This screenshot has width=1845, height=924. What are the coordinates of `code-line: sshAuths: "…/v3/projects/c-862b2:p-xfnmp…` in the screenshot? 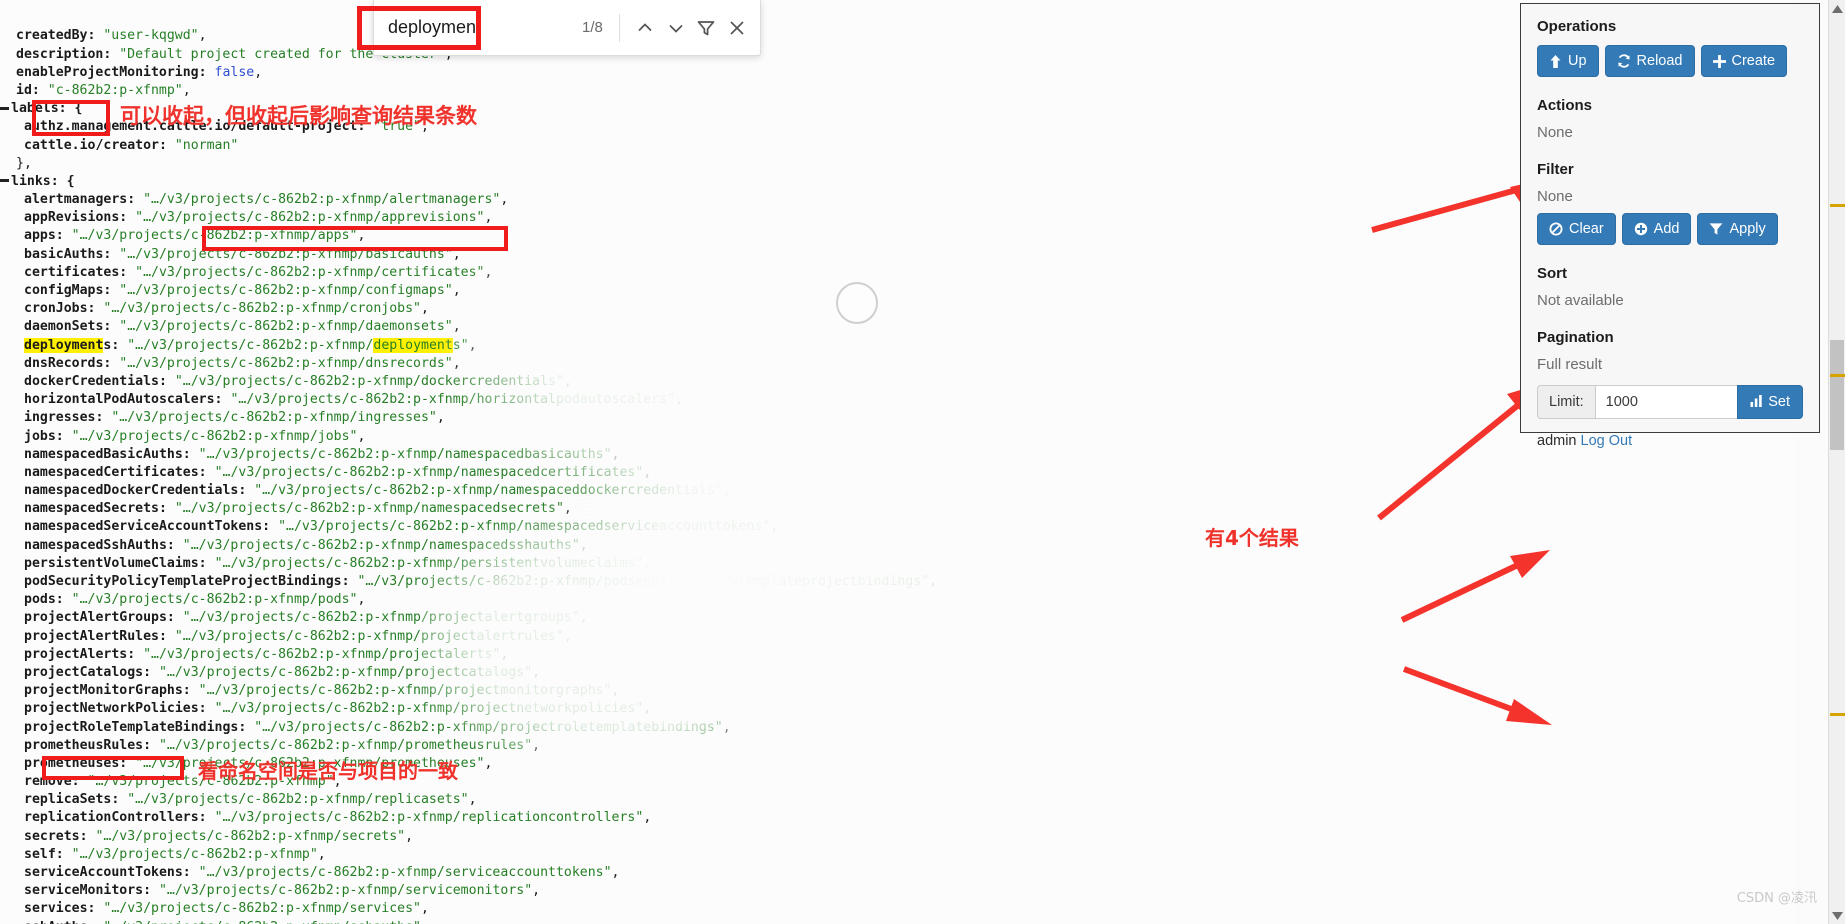 It's located at (897, 921).